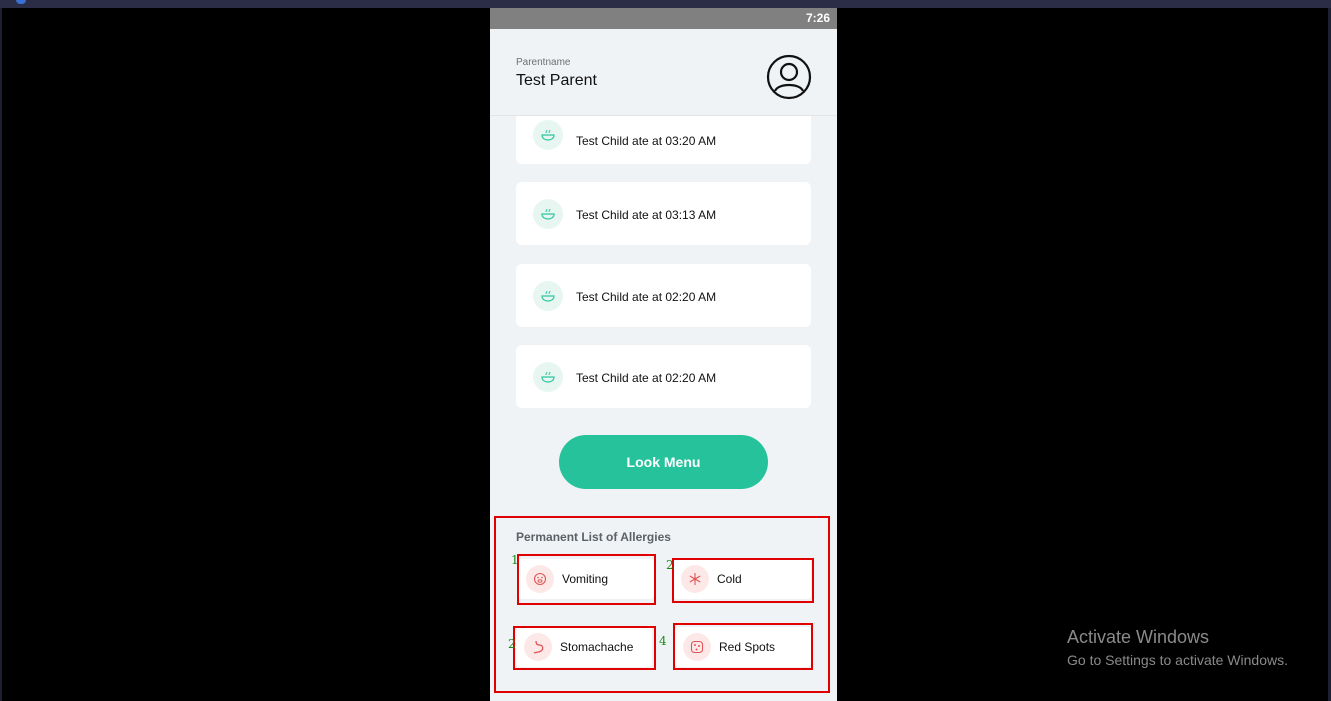 Image resolution: width=1331 pixels, height=701 pixels. I want to click on feed-item-text: Test Child ate at 03:20 AM, so click(646, 141).